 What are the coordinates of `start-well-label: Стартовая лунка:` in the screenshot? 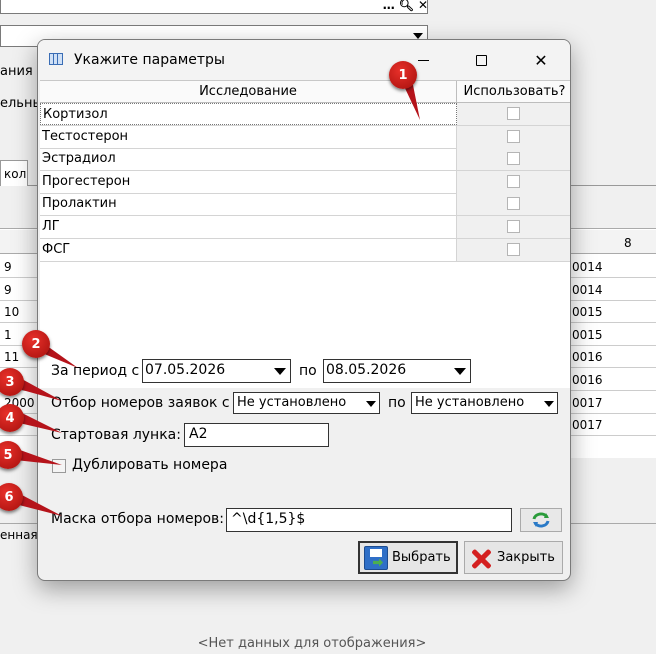 It's located at (116, 435).